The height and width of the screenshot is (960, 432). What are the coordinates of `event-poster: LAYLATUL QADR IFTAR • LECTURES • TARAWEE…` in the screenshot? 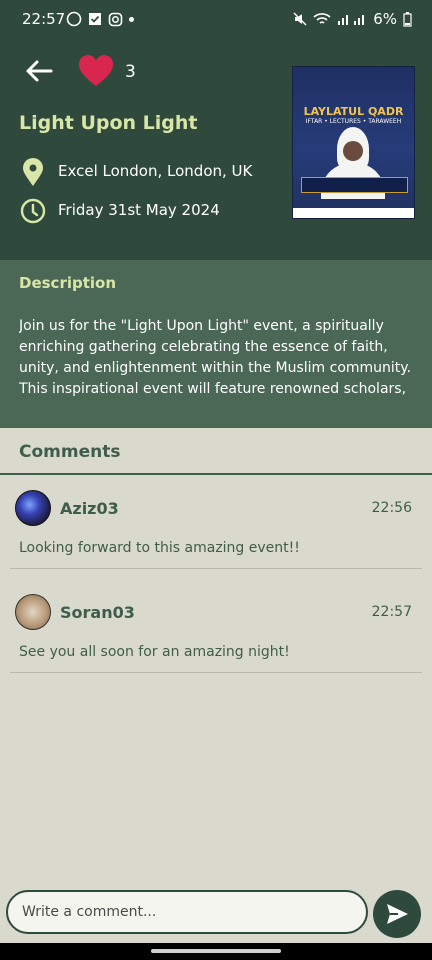 It's located at (353, 142).